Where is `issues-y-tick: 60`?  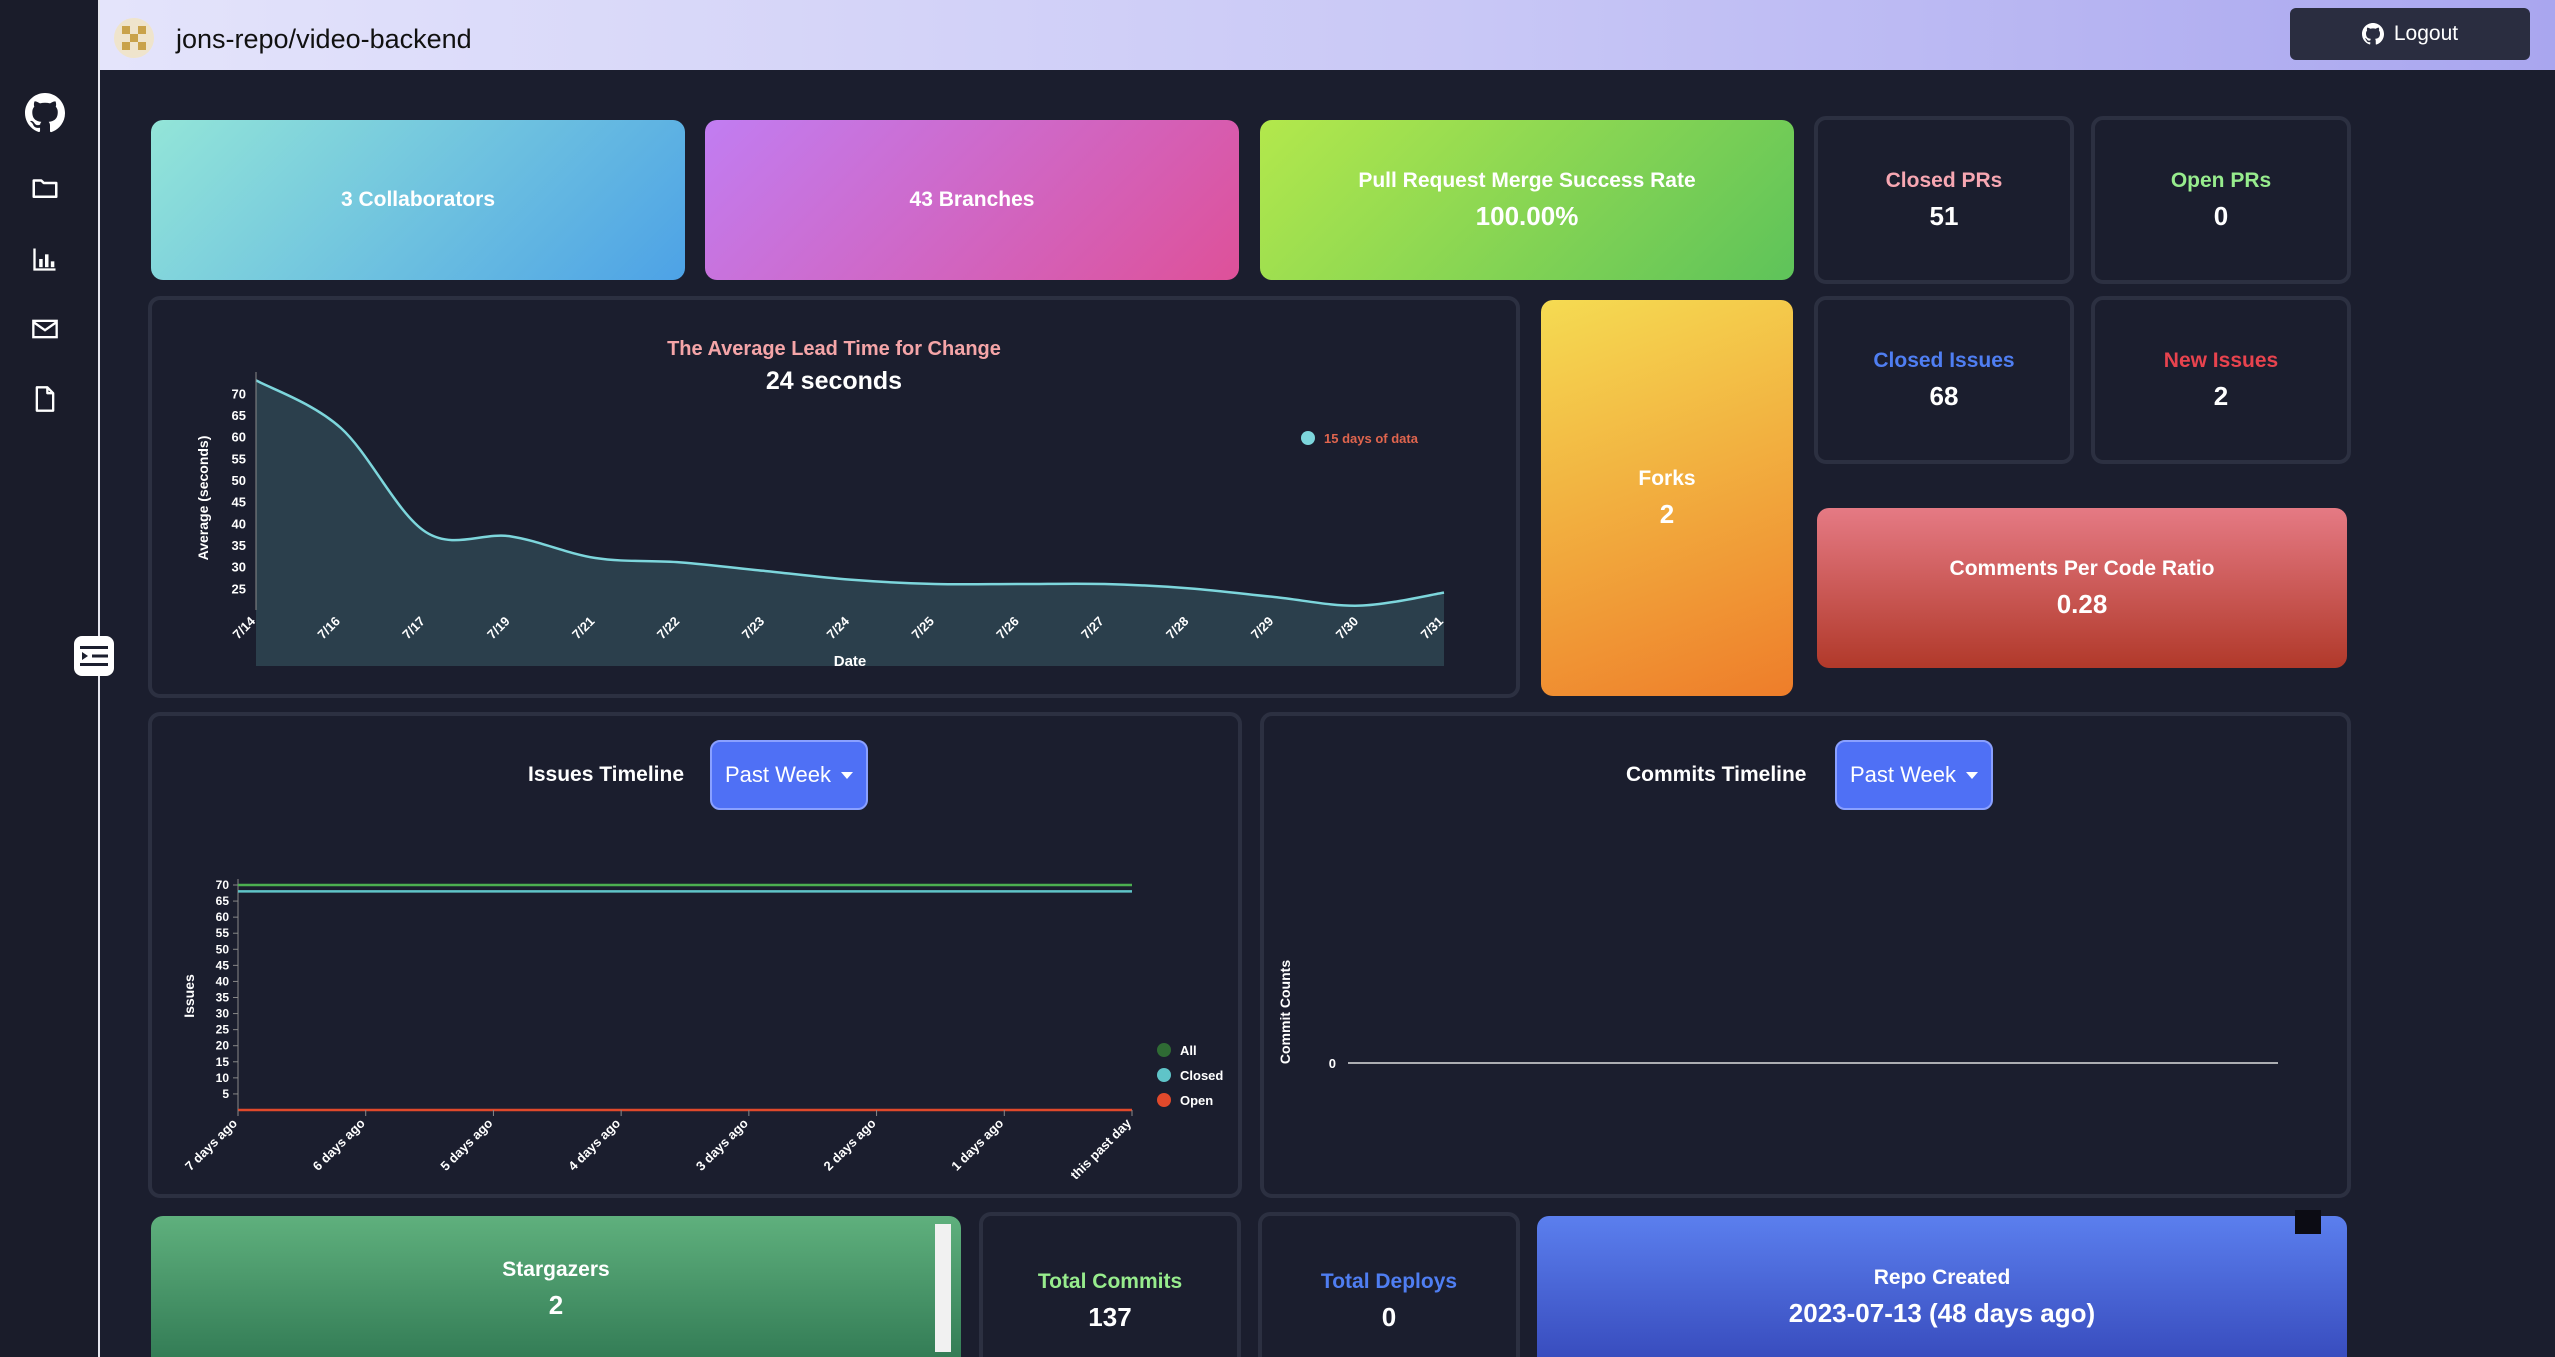 issues-y-tick: 60 is located at coordinates (223, 917).